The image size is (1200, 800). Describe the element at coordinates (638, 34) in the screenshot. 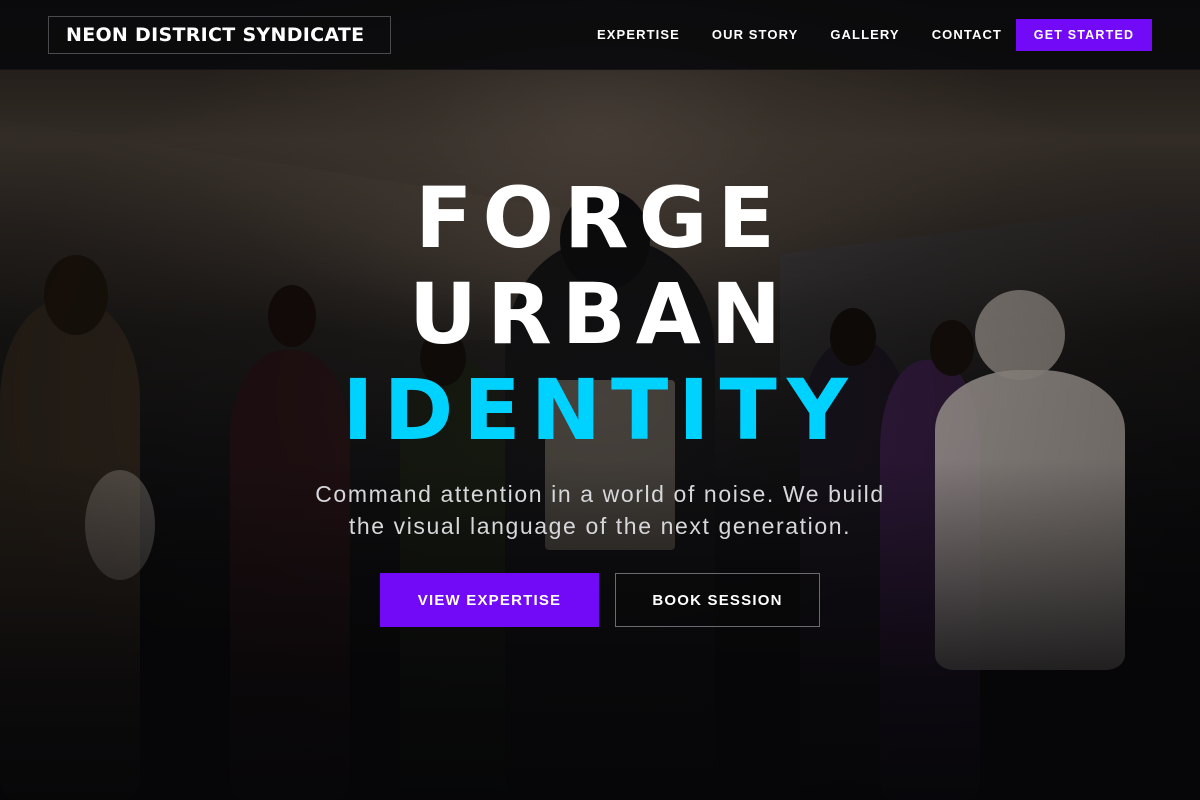

I see `nav-link-expertise: EXPERTISE` at that location.